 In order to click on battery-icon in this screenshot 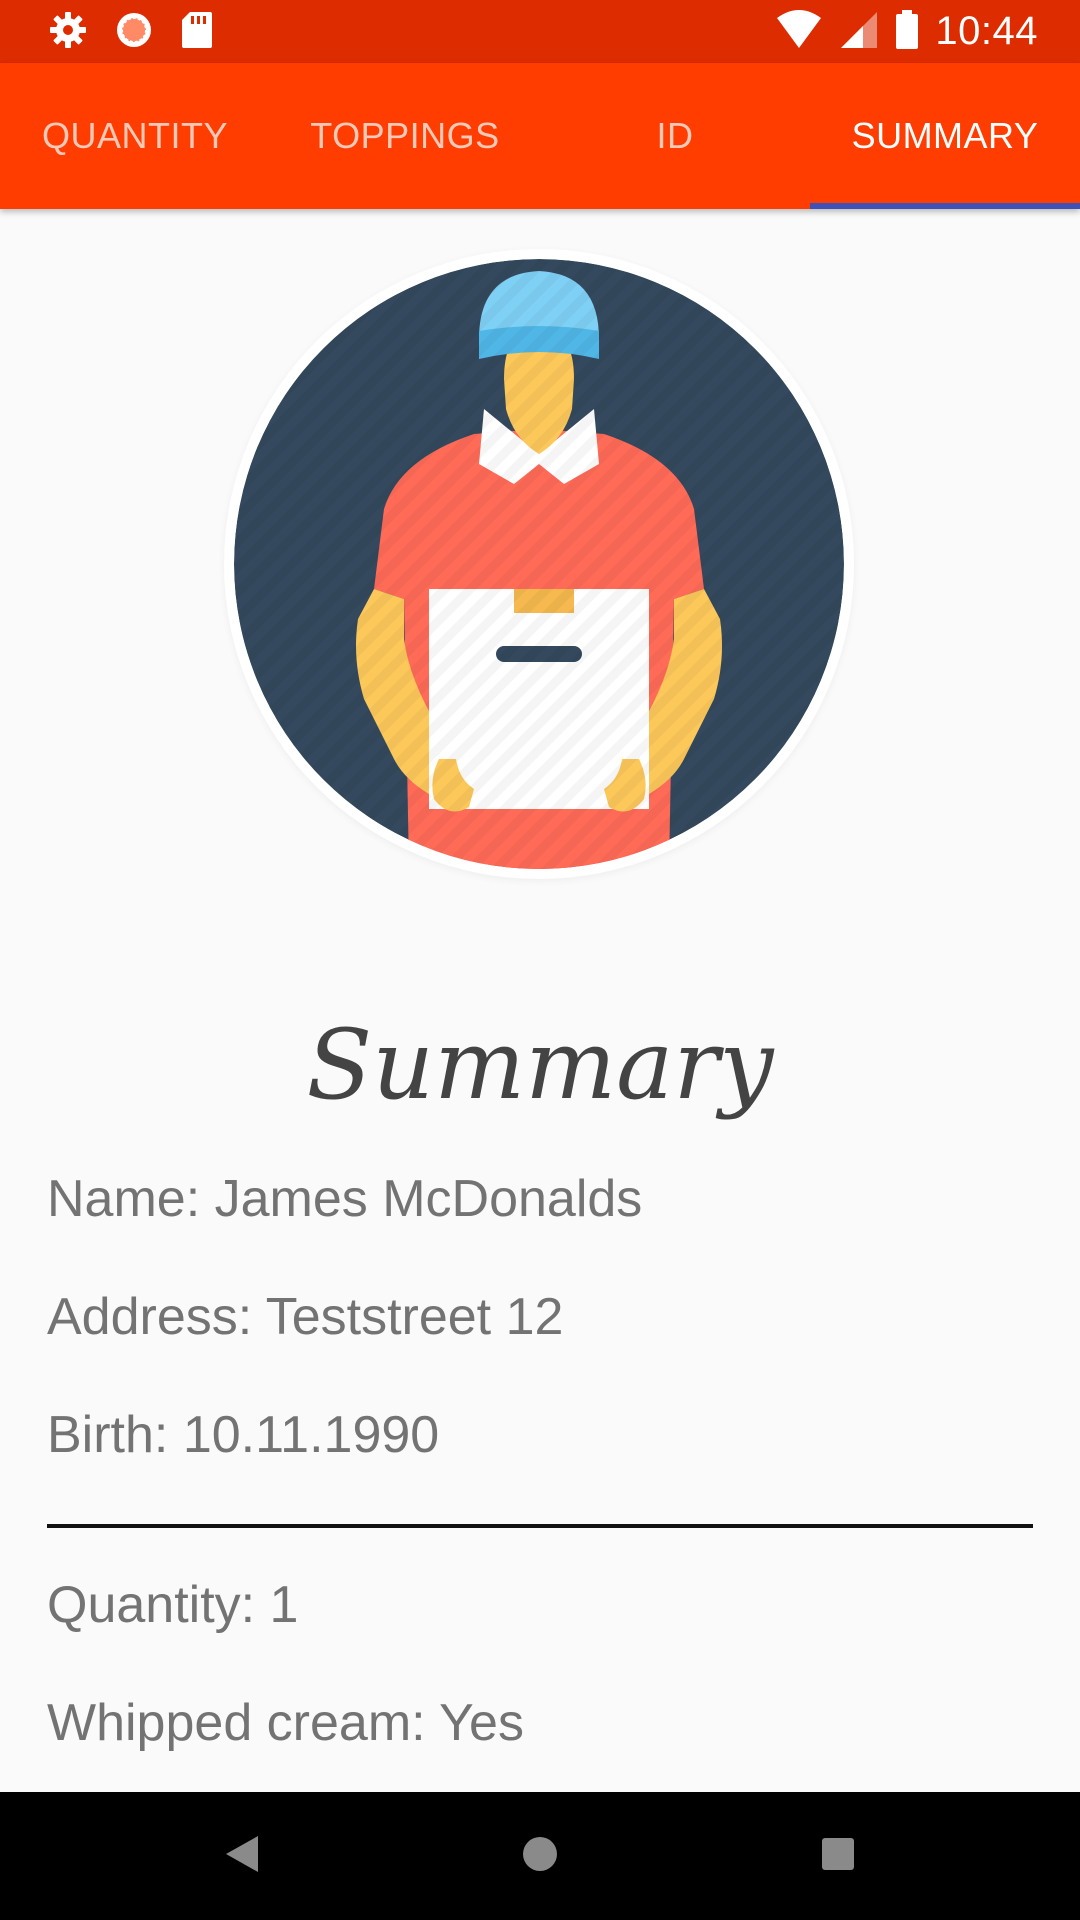, I will do `click(907, 31)`.